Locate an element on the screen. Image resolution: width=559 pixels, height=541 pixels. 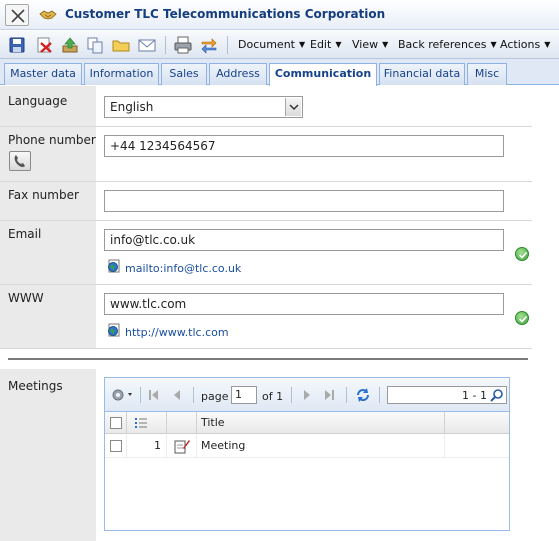
actions-menu: Actions ▼ is located at coordinates (525, 44).